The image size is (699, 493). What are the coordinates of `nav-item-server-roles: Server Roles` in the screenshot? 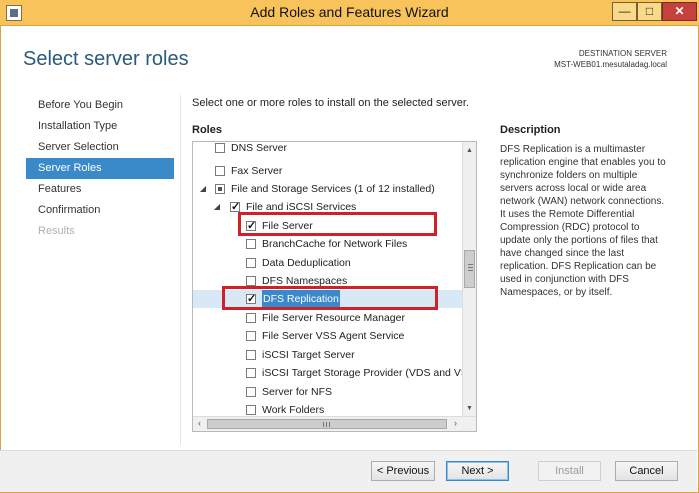 It's located at (100, 168).